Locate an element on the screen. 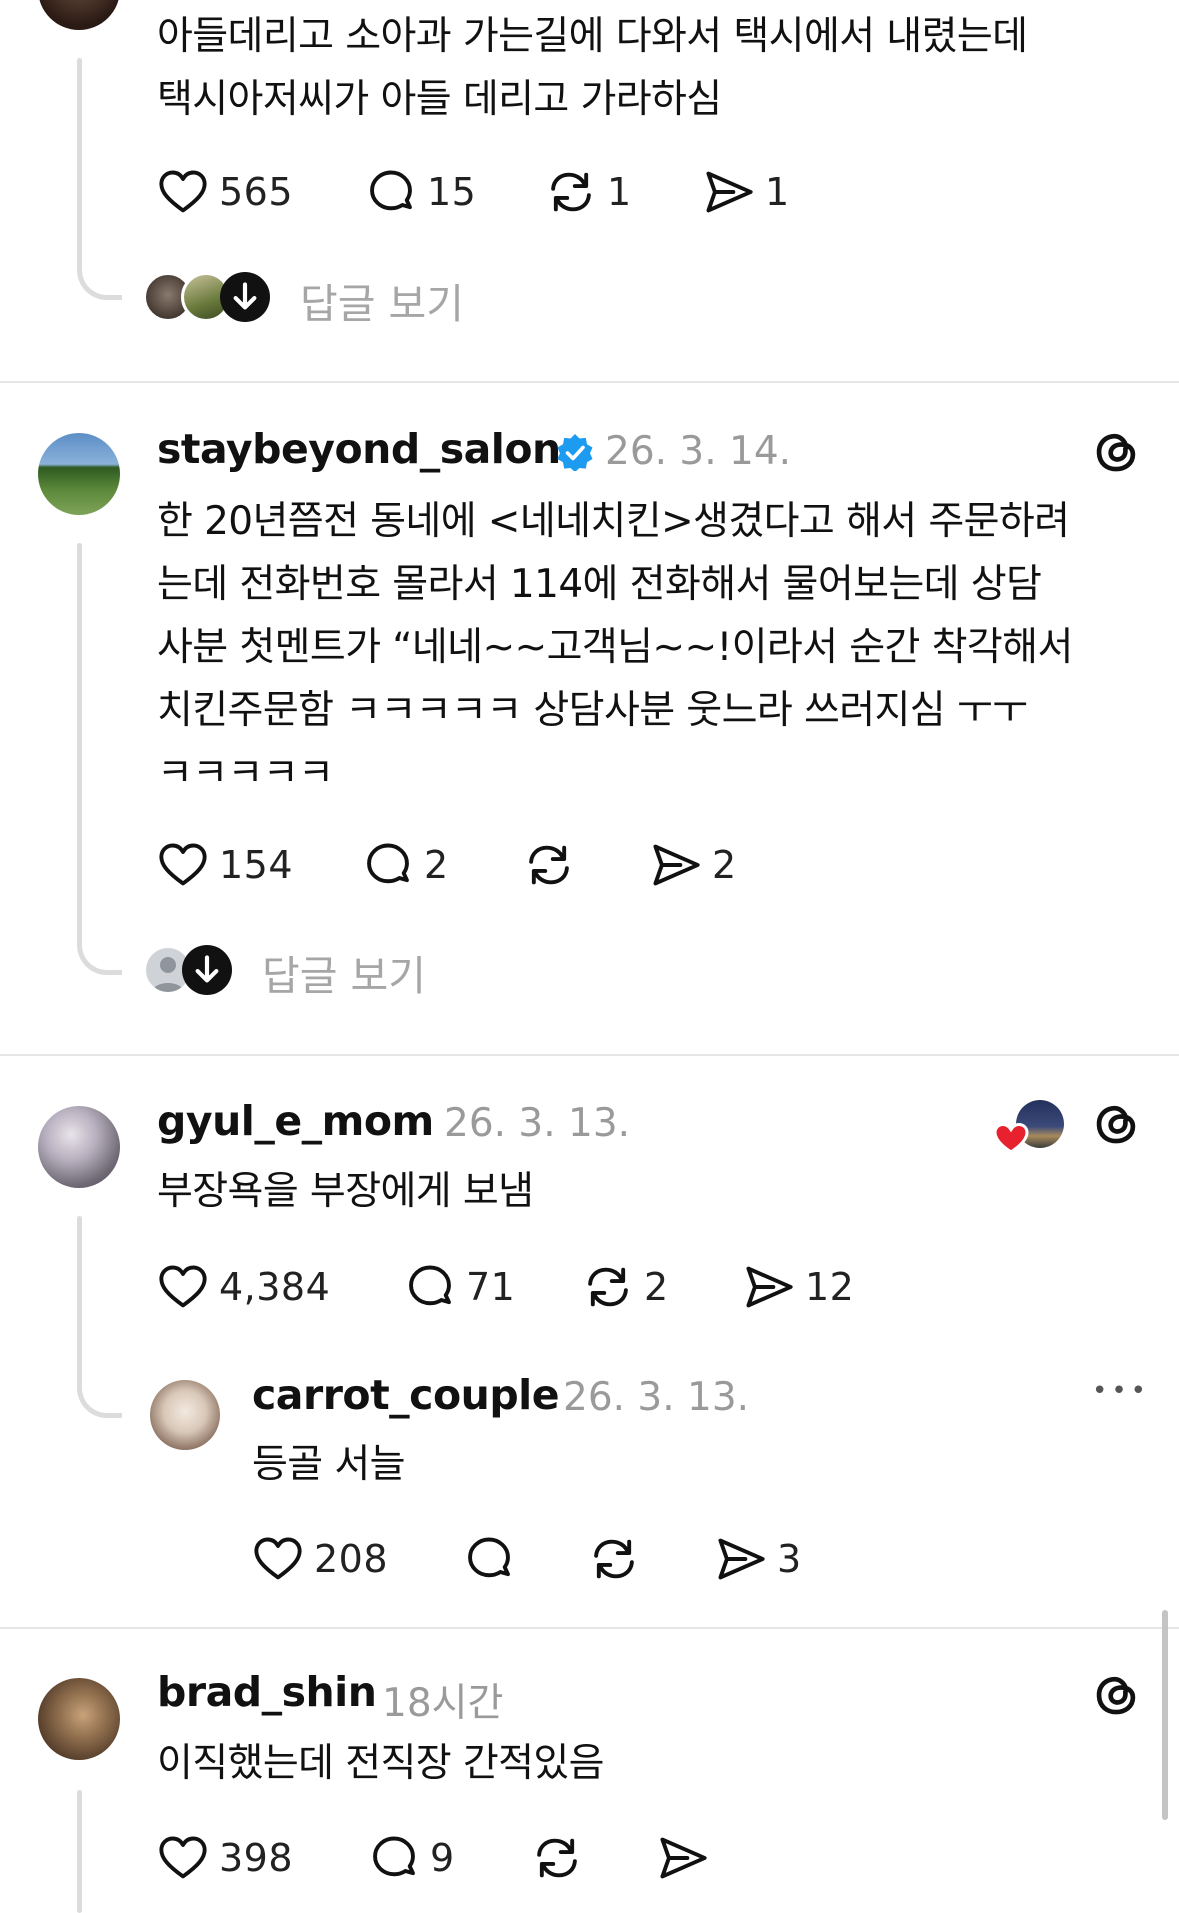 This screenshot has height=1913, width=1179. like-button: 565 is located at coordinates (225, 192).